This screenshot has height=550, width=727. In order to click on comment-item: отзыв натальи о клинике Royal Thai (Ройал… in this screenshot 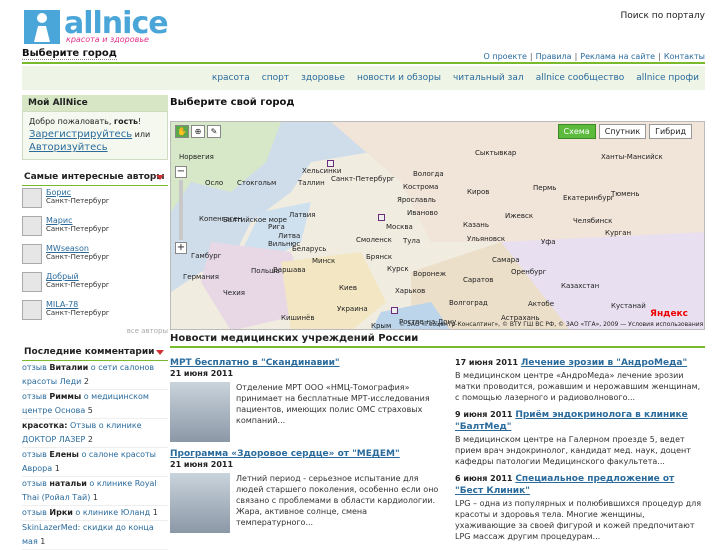, I will do `click(95, 491)`.